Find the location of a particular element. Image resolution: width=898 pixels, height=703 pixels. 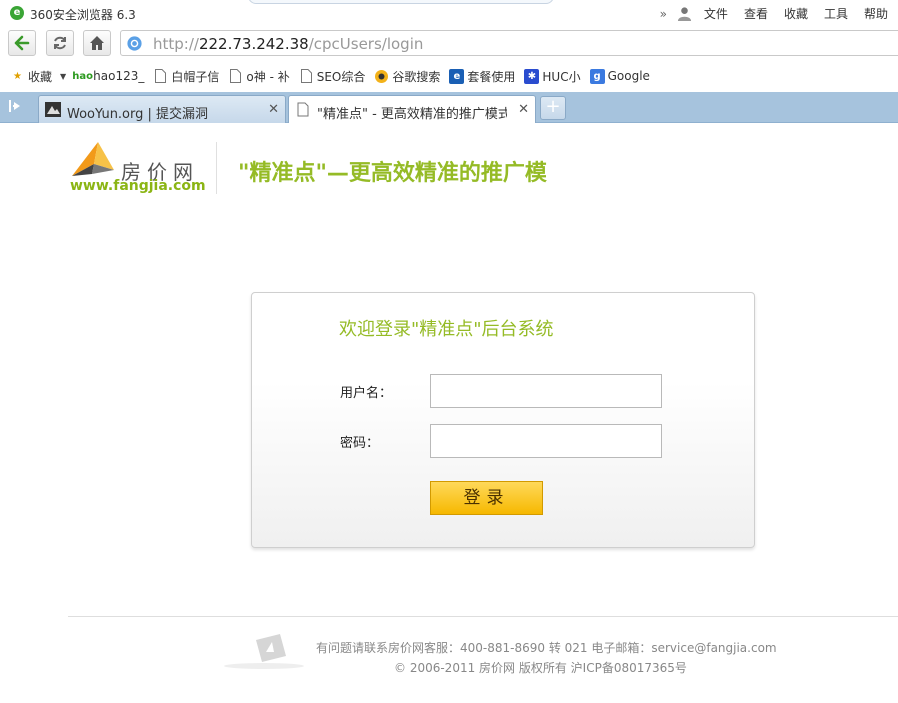

bookmark-google-search: 谷歌搜索 is located at coordinates (407, 76).